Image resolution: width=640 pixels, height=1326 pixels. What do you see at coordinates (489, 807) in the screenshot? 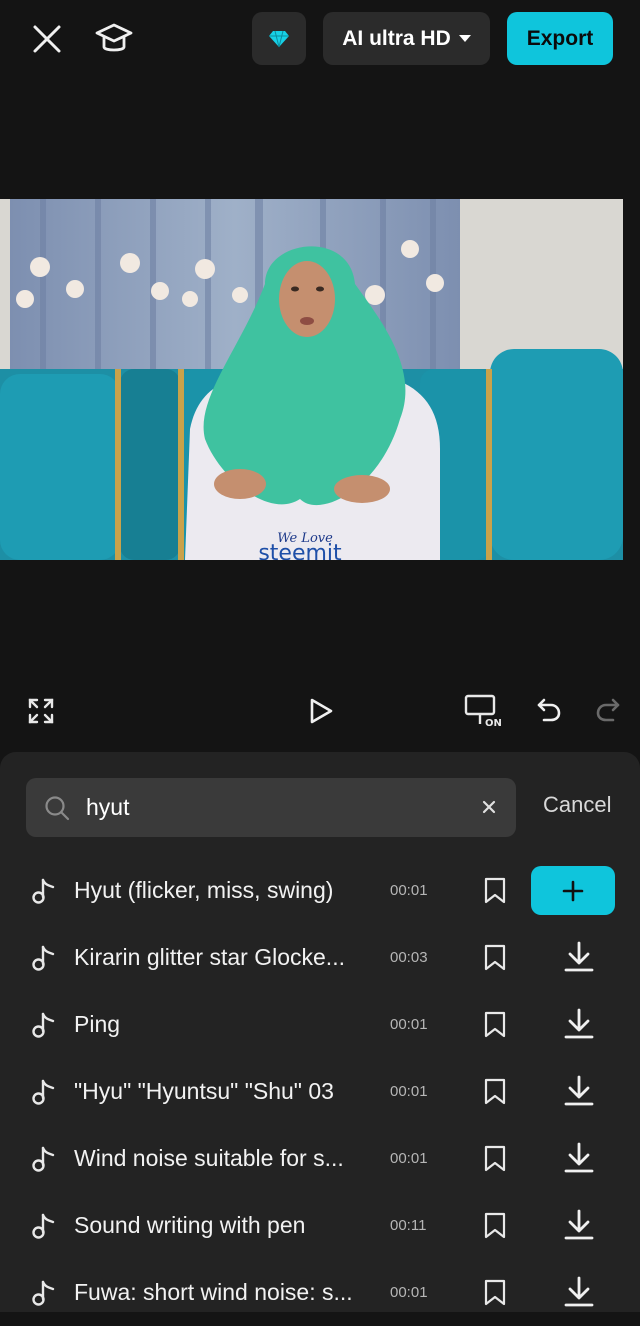
I see `clear-search-icon` at bounding box center [489, 807].